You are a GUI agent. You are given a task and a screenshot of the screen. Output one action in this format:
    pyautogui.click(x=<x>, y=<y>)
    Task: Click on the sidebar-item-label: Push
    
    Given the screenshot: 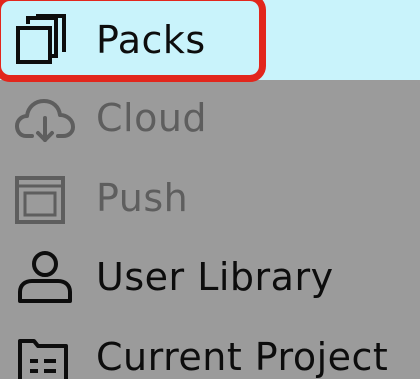 What is the action you would take?
    pyautogui.click(x=142, y=198)
    